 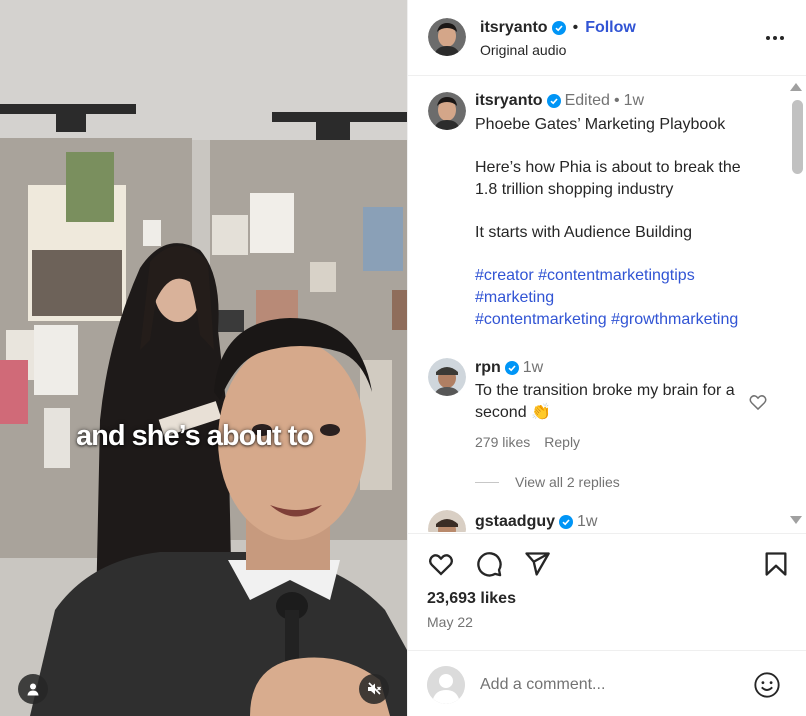 I want to click on mute-toggle-button, so click(x=374, y=689).